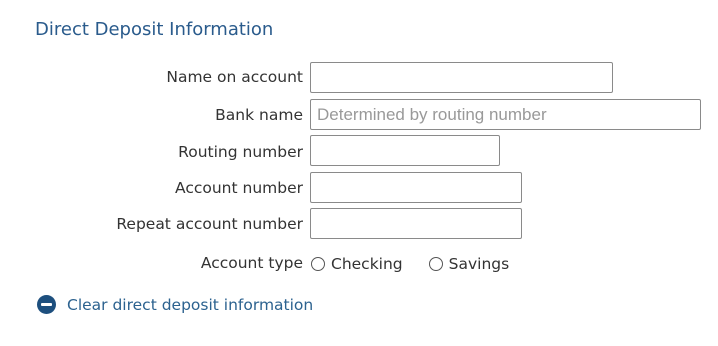 The height and width of the screenshot is (346, 718). Describe the element at coordinates (154, 29) in the screenshot. I see `section-title: Direct Deposit Information` at that location.